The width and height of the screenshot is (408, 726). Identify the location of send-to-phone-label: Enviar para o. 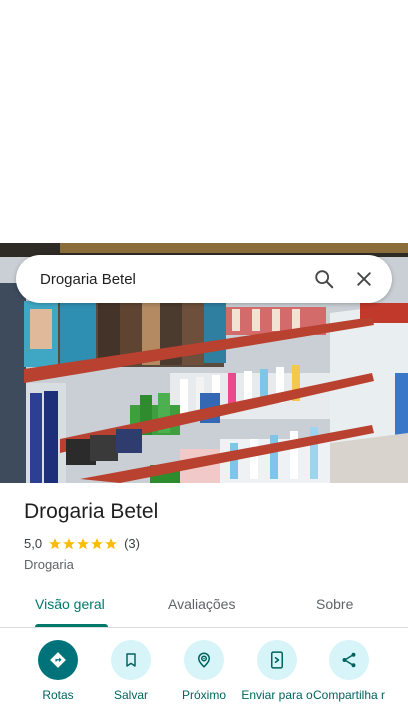
(277, 695).